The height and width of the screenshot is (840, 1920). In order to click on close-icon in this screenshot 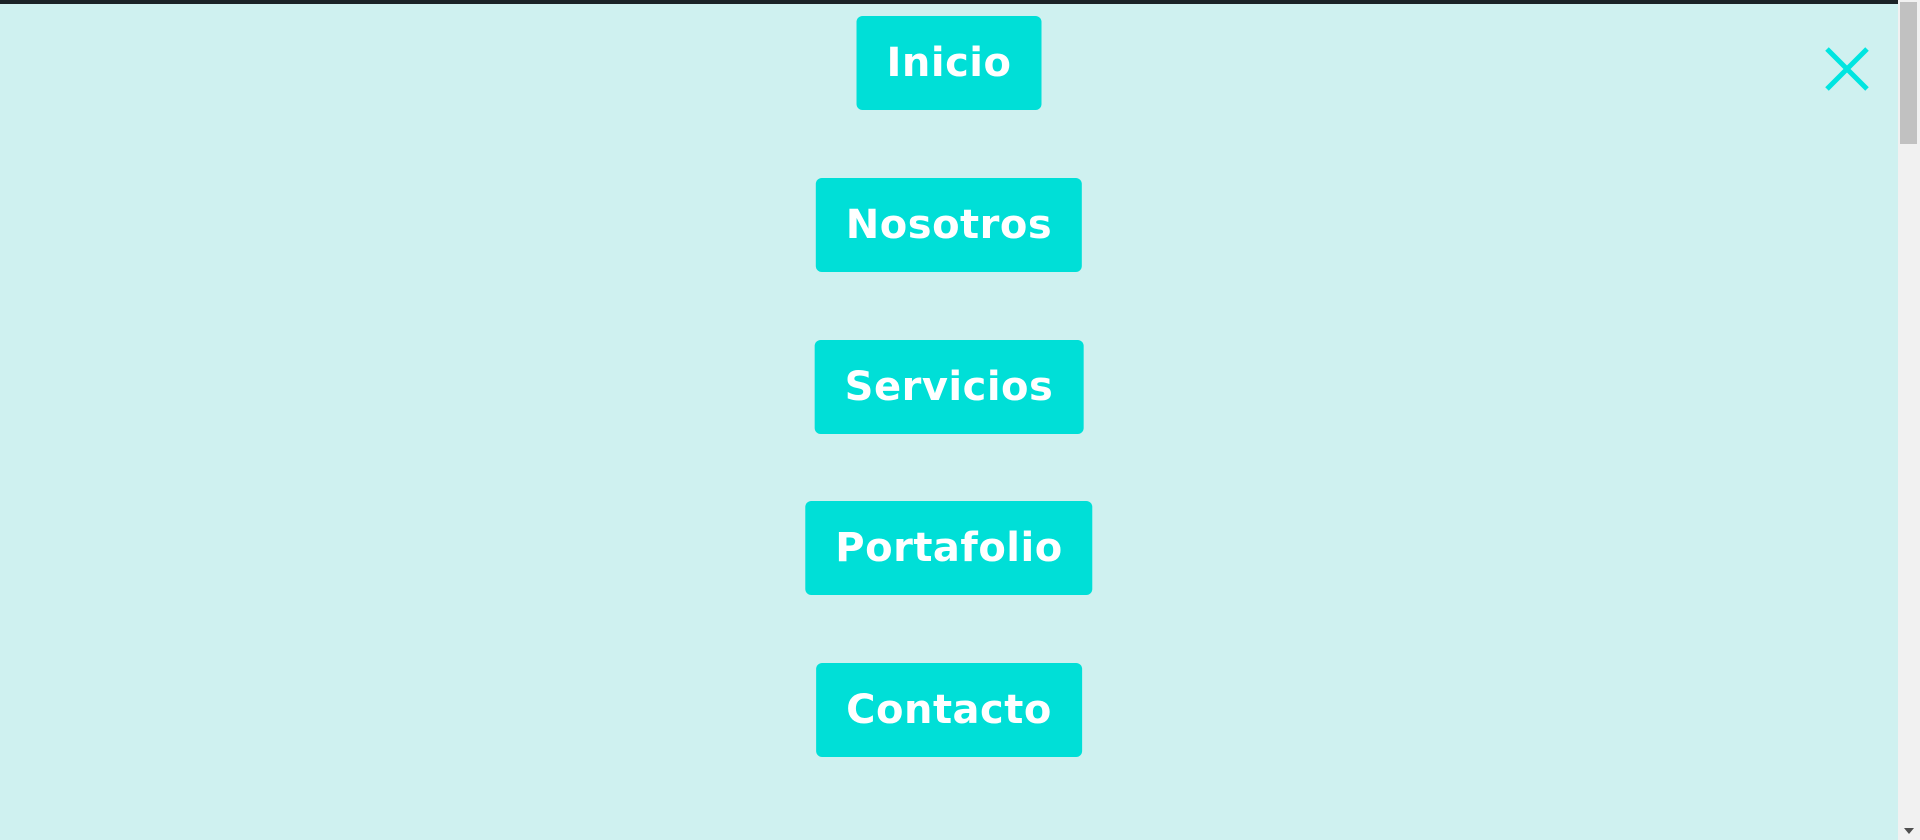, I will do `click(1847, 69)`.